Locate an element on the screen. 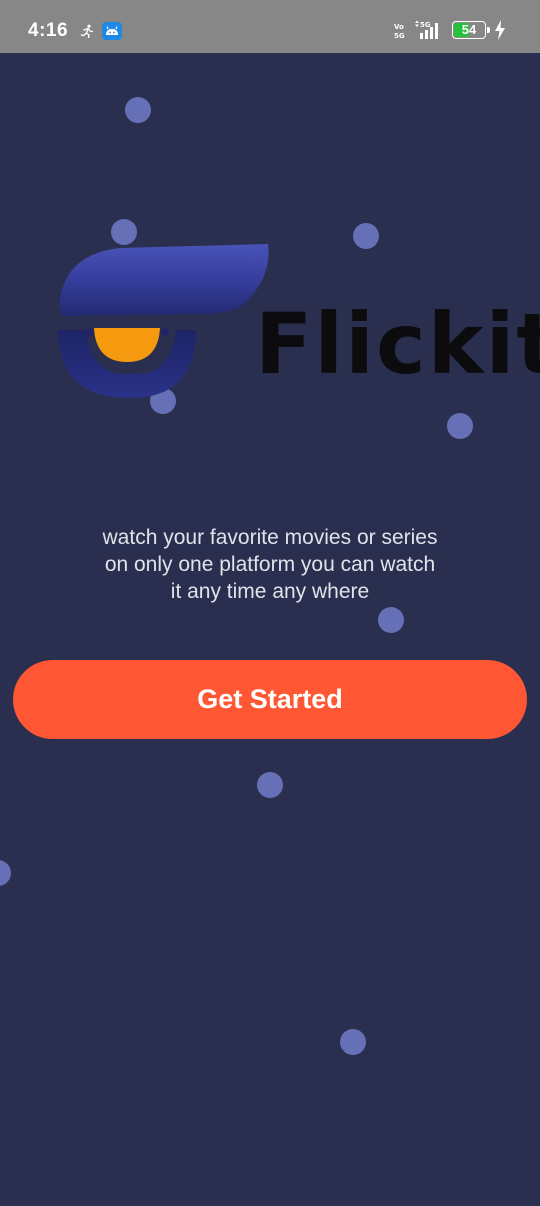 This screenshot has height=1206, width=540. flickit-logo: Flickit is located at coordinates (295, 325).